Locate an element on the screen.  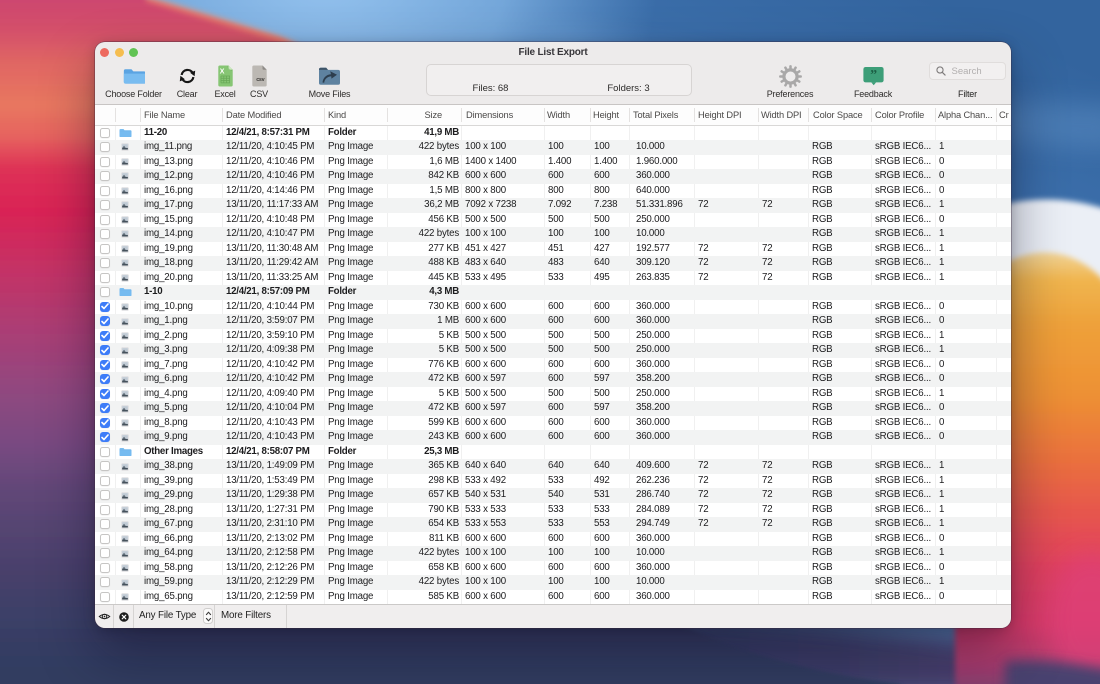
svg-text: csv is located at coordinates (260, 80).